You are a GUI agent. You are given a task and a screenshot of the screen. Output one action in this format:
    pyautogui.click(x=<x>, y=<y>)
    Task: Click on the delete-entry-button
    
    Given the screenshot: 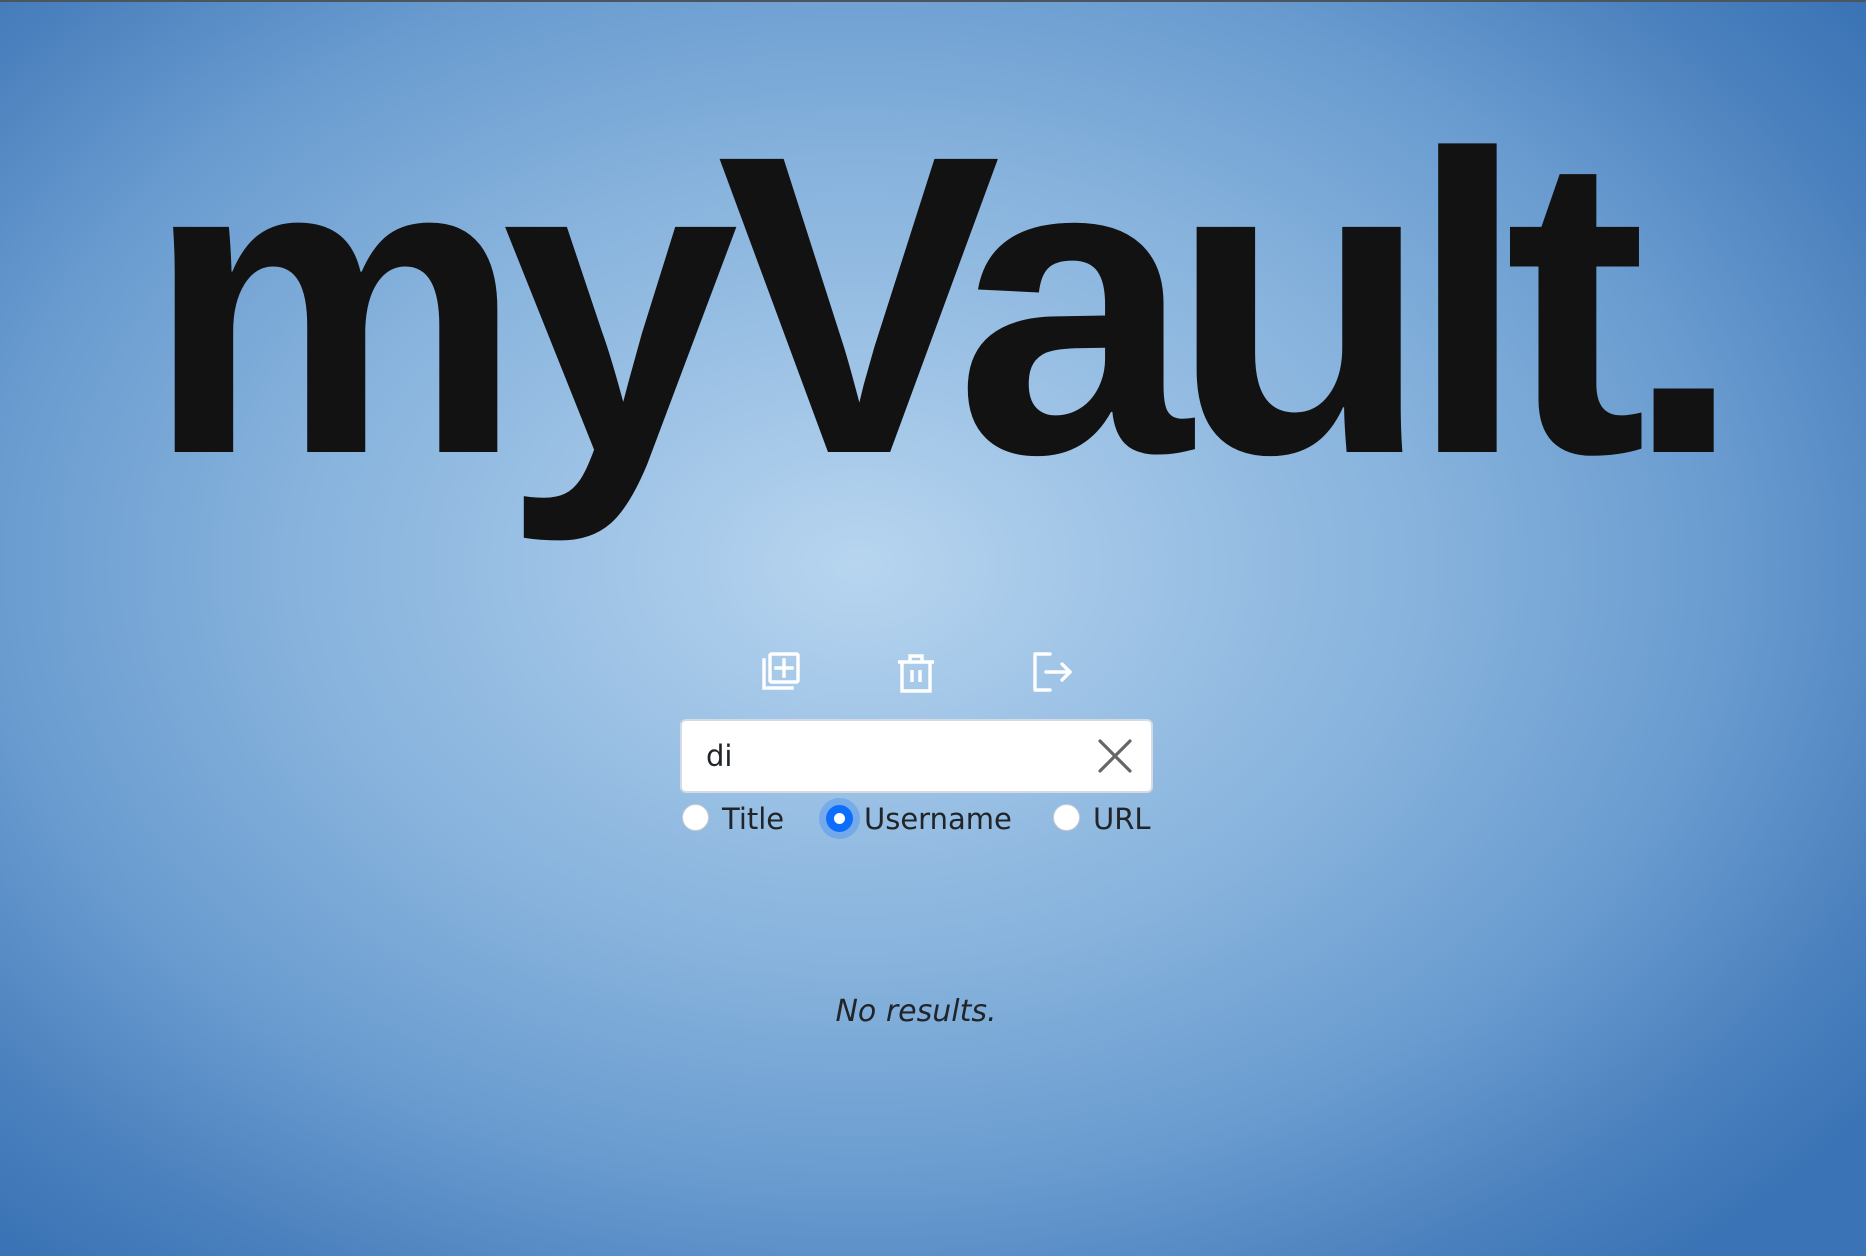 What is the action you would take?
    pyautogui.click(x=916, y=672)
    